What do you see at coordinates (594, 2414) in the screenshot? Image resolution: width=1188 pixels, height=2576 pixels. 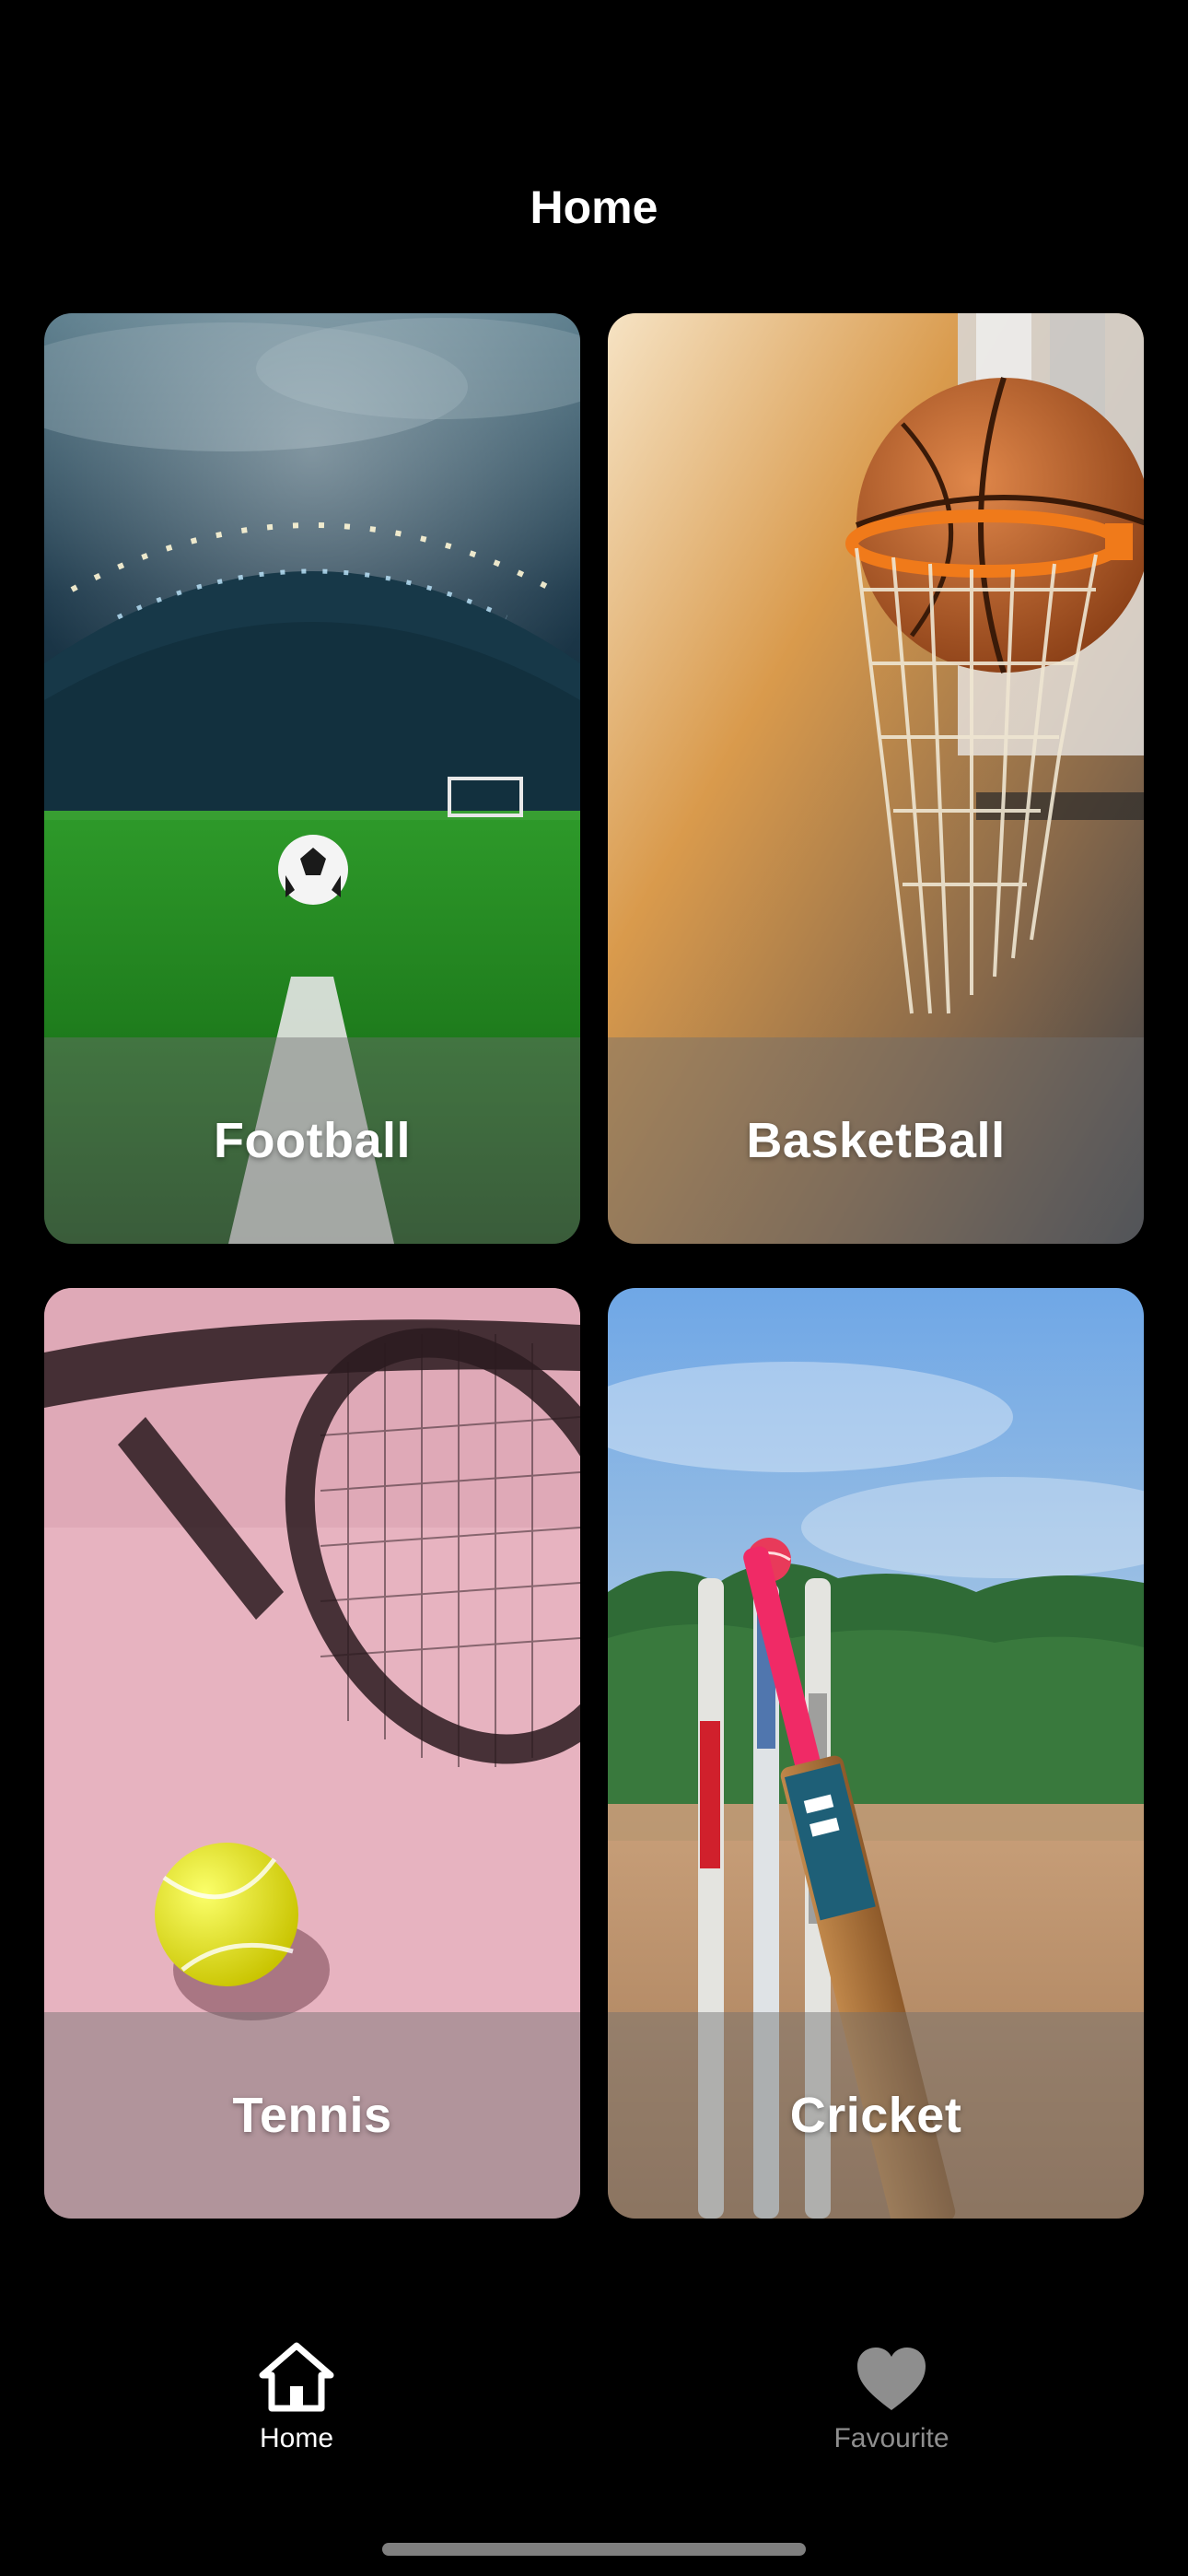 I see `tab-bar: Home Favourite` at bounding box center [594, 2414].